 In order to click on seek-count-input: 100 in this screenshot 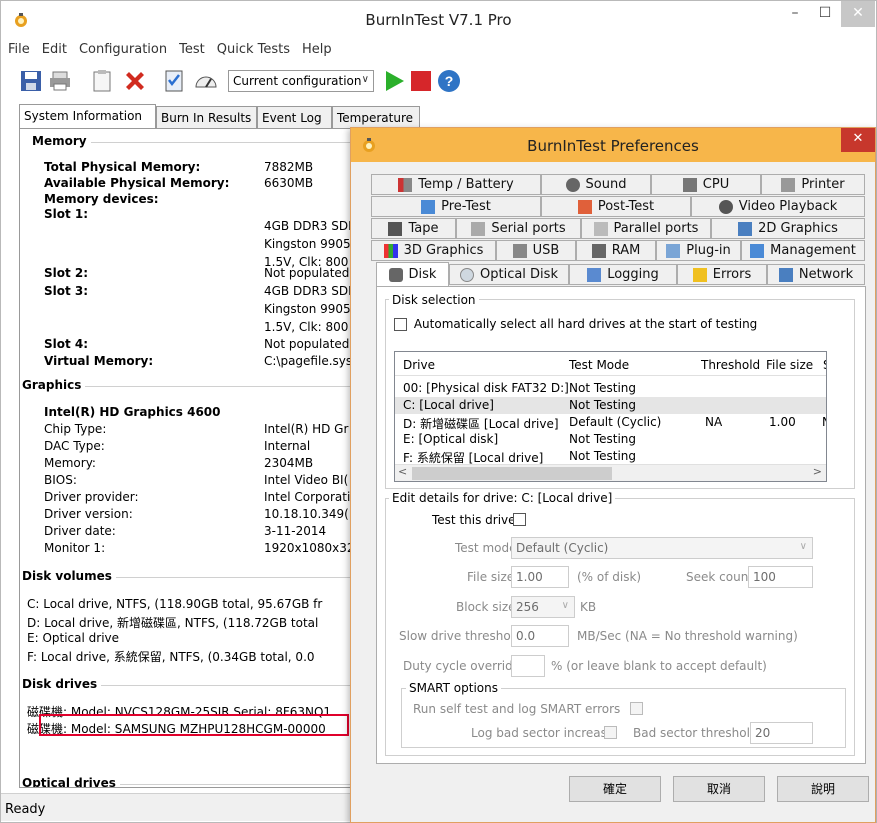, I will do `click(780, 577)`.